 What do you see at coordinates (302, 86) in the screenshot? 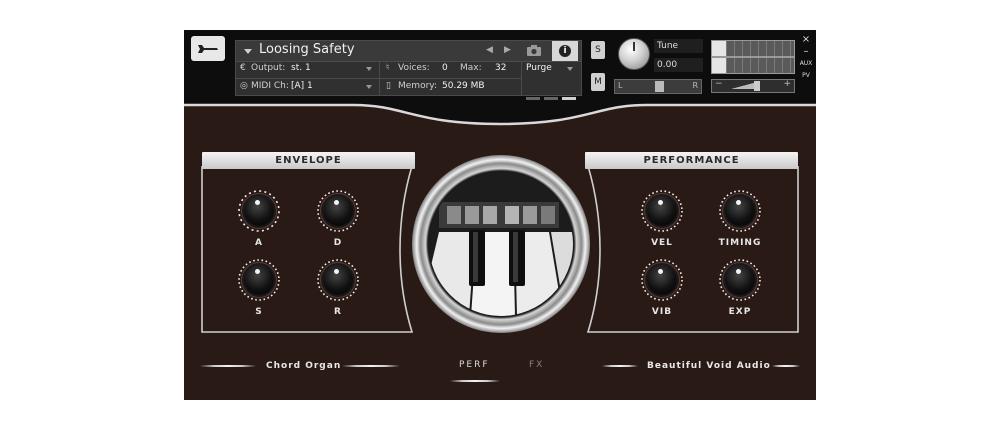
I see `midi-channel-value: [A] 1` at bounding box center [302, 86].